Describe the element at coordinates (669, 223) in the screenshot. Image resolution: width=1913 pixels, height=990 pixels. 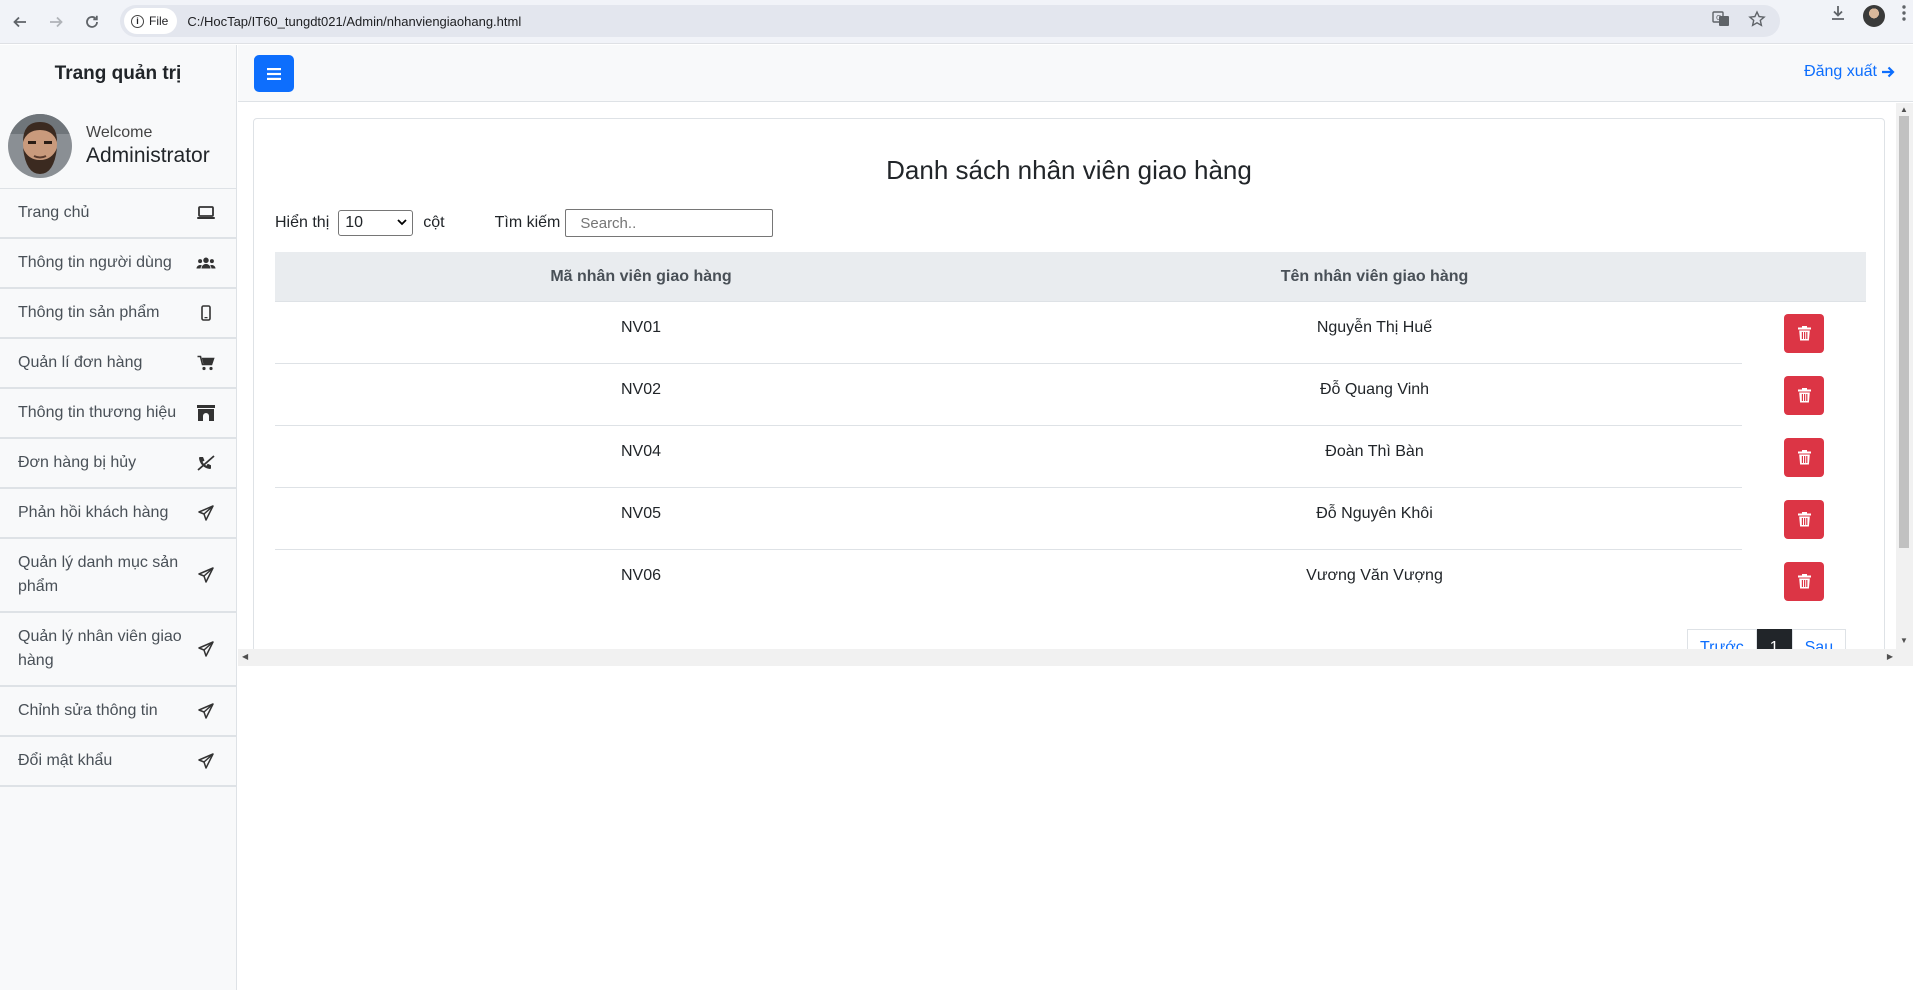
I see `search-input: Search..` at that location.